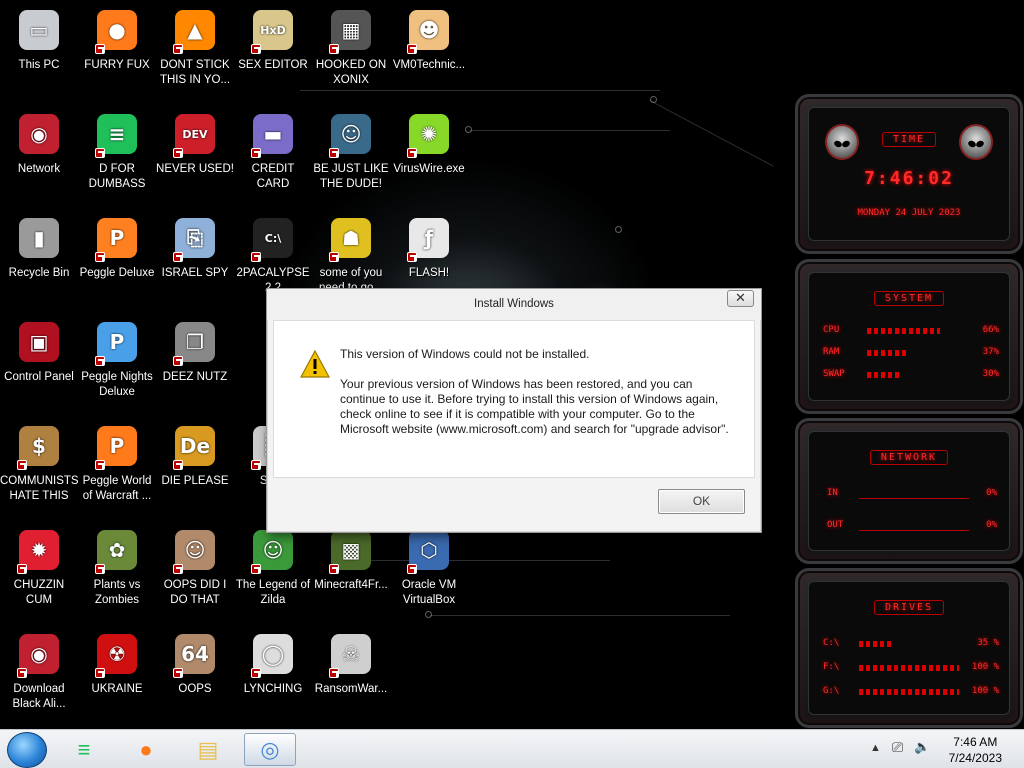 This screenshot has width=1024, height=768. Describe the element at coordinates (990, 374) in the screenshot. I see `system-stat-value: 30%` at that location.